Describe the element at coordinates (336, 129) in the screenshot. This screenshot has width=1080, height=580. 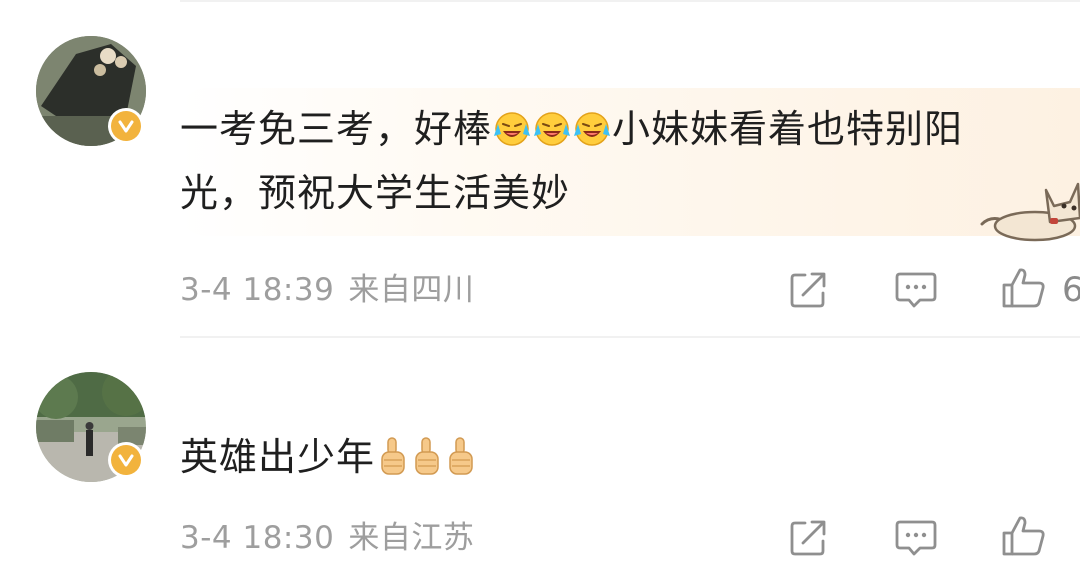
I see `comment-text-segment: 一考免三考，好棒` at that location.